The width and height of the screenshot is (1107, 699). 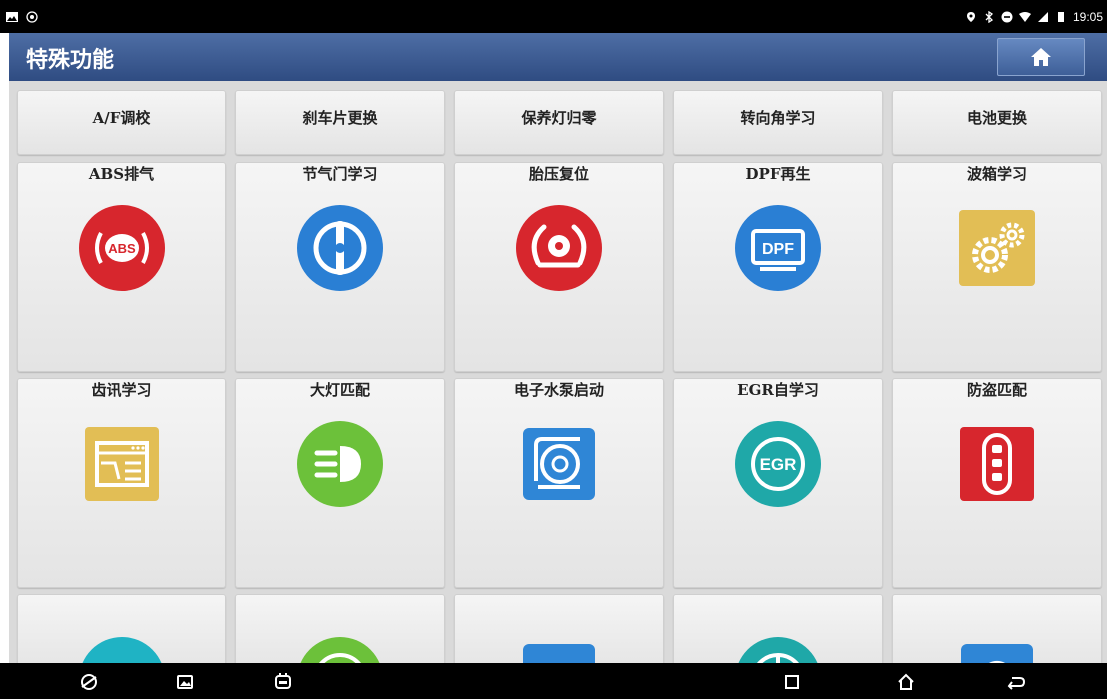 What do you see at coordinates (996, 390) in the screenshot?
I see `tile-label: 防盗匹配` at bounding box center [996, 390].